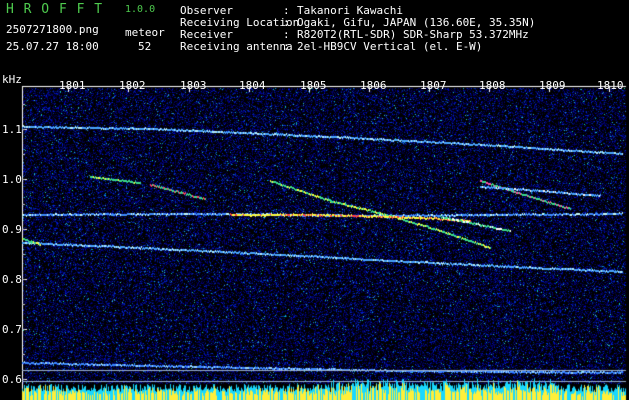  Describe the element at coordinates (12, 329) in the screenshot. I see `freq-tick-label: 0.7` at that location.